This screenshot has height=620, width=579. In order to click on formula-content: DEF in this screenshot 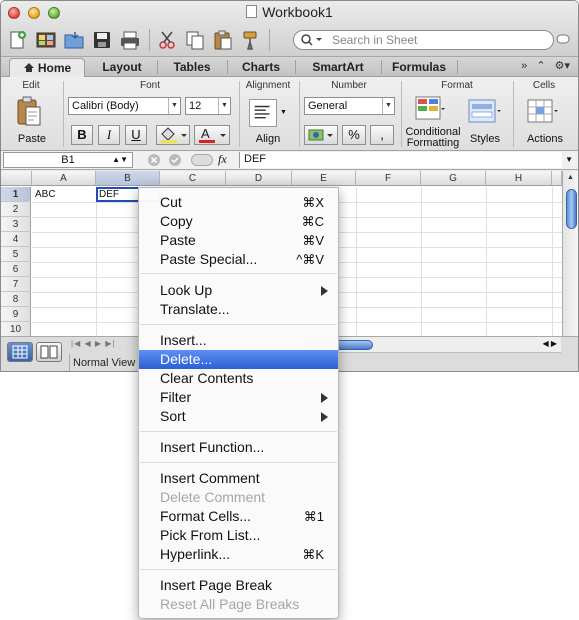, I will do `click(400, 160)`.